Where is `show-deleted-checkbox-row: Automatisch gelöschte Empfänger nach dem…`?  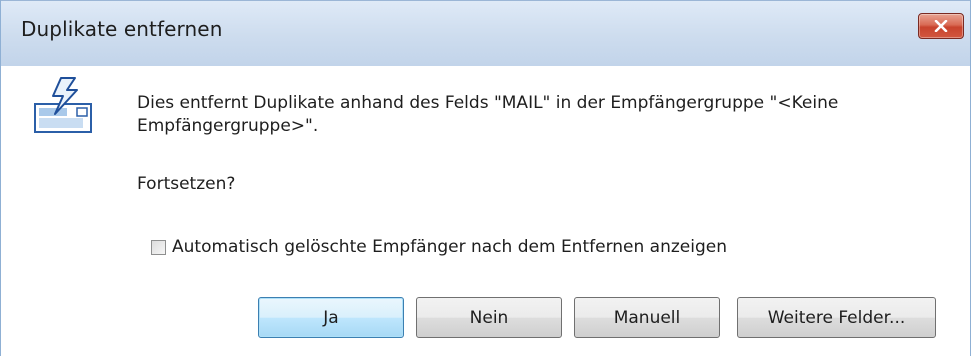 show-deleted-checkbox-row: Automatisch gelöschte Empfänger nach dem… is located at coordinates (439, 247).